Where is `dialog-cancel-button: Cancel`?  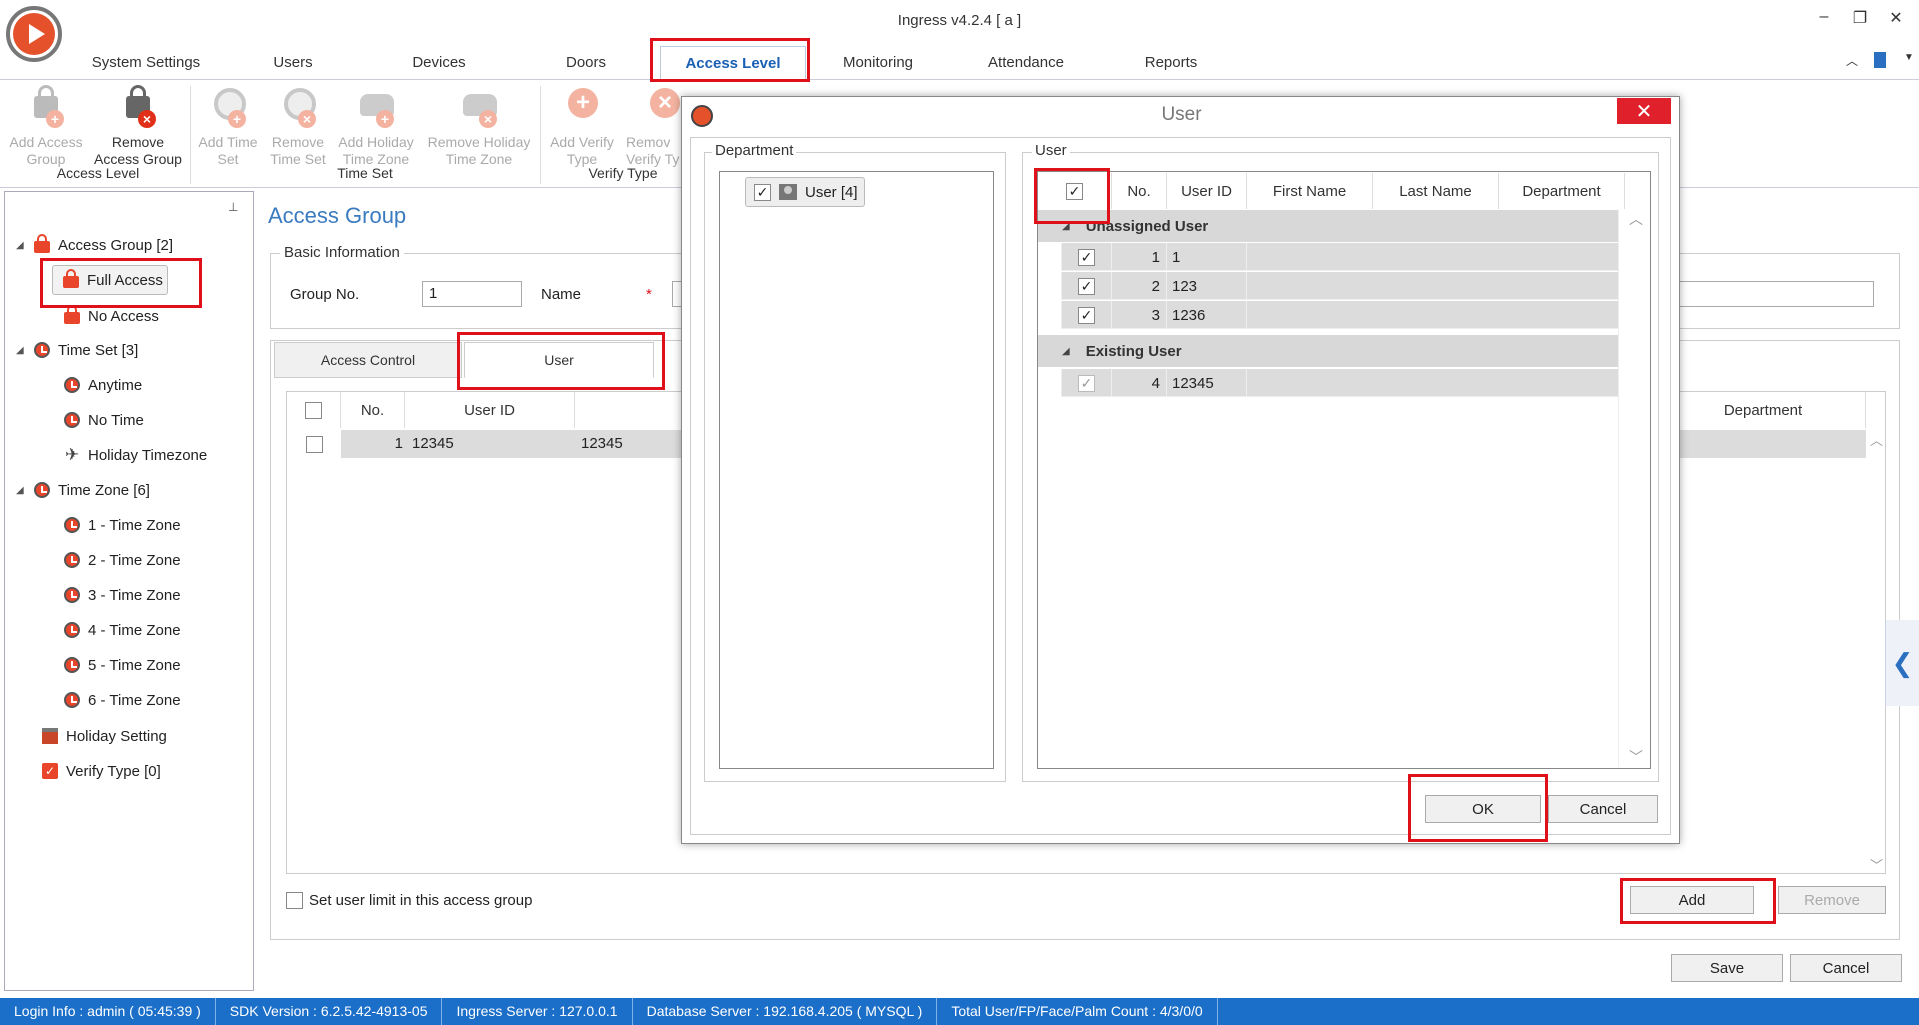 dialog-cancel-button: Cancel is located at coordinates (1603, 809).